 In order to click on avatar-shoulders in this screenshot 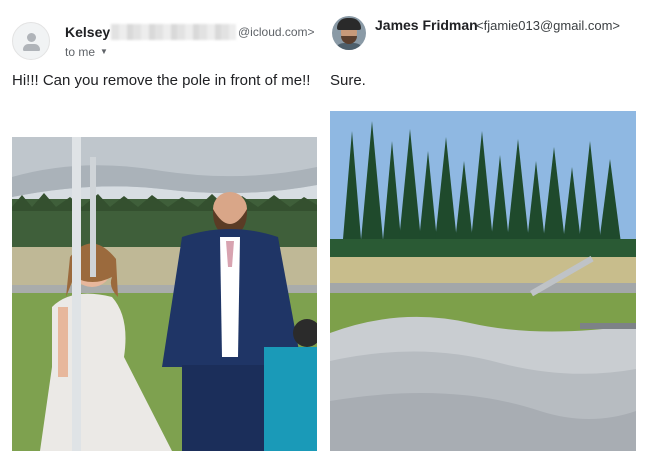, I will do `click(349, 46)`.